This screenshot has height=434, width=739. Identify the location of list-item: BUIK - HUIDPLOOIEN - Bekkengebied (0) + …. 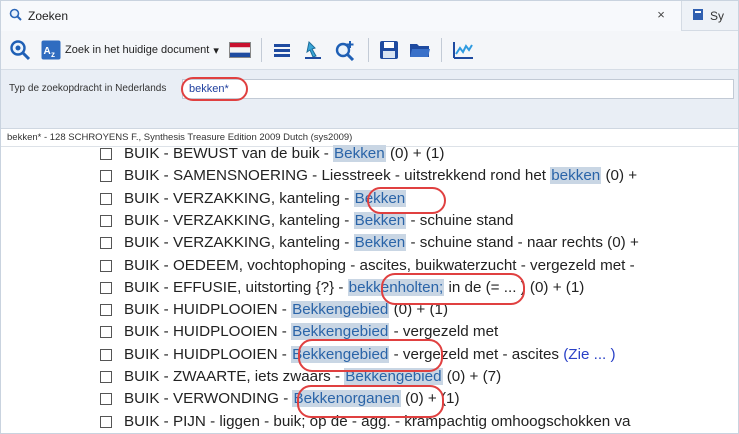
(369, 310).